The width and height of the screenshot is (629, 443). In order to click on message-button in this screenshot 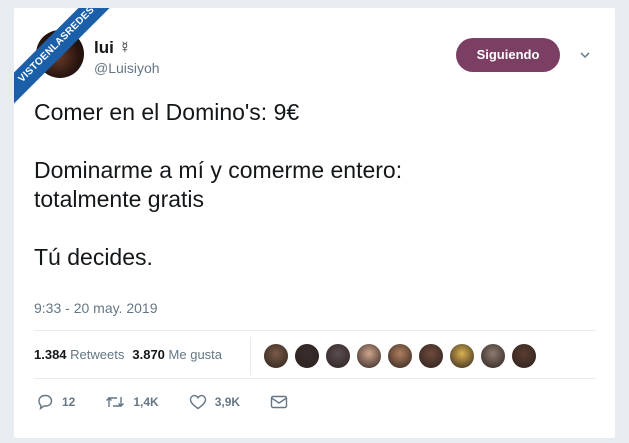, I will do `click(283, 402)`.